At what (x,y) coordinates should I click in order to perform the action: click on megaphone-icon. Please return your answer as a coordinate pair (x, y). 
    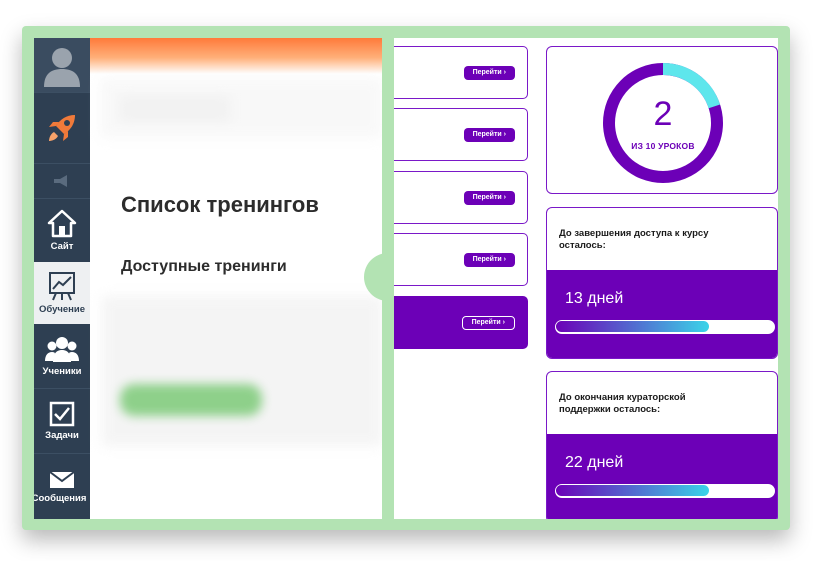
    Looking at the image, I should click on (60, 181).